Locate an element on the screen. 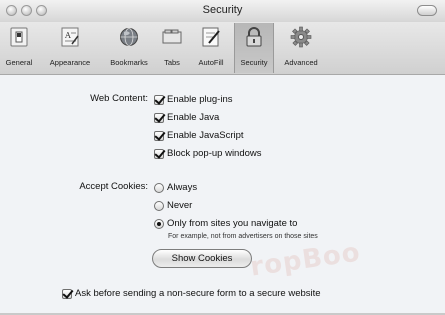 The width and height of the screenshot is (445, 315). cookies-visited-only-radio: Only from sites you navigate to is located at coordinates (225, 223).